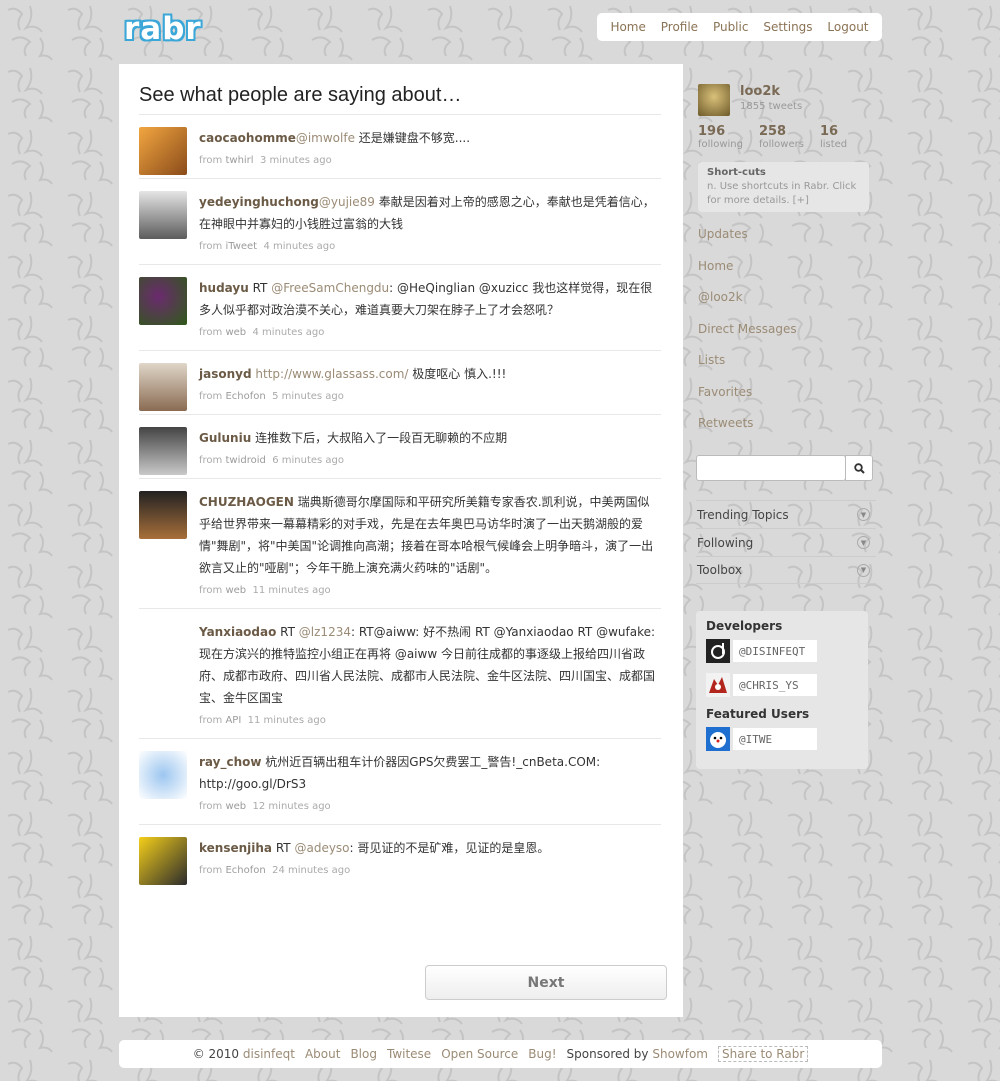  I want to click on tweet-username: kensenjiha, so click(235, 848).